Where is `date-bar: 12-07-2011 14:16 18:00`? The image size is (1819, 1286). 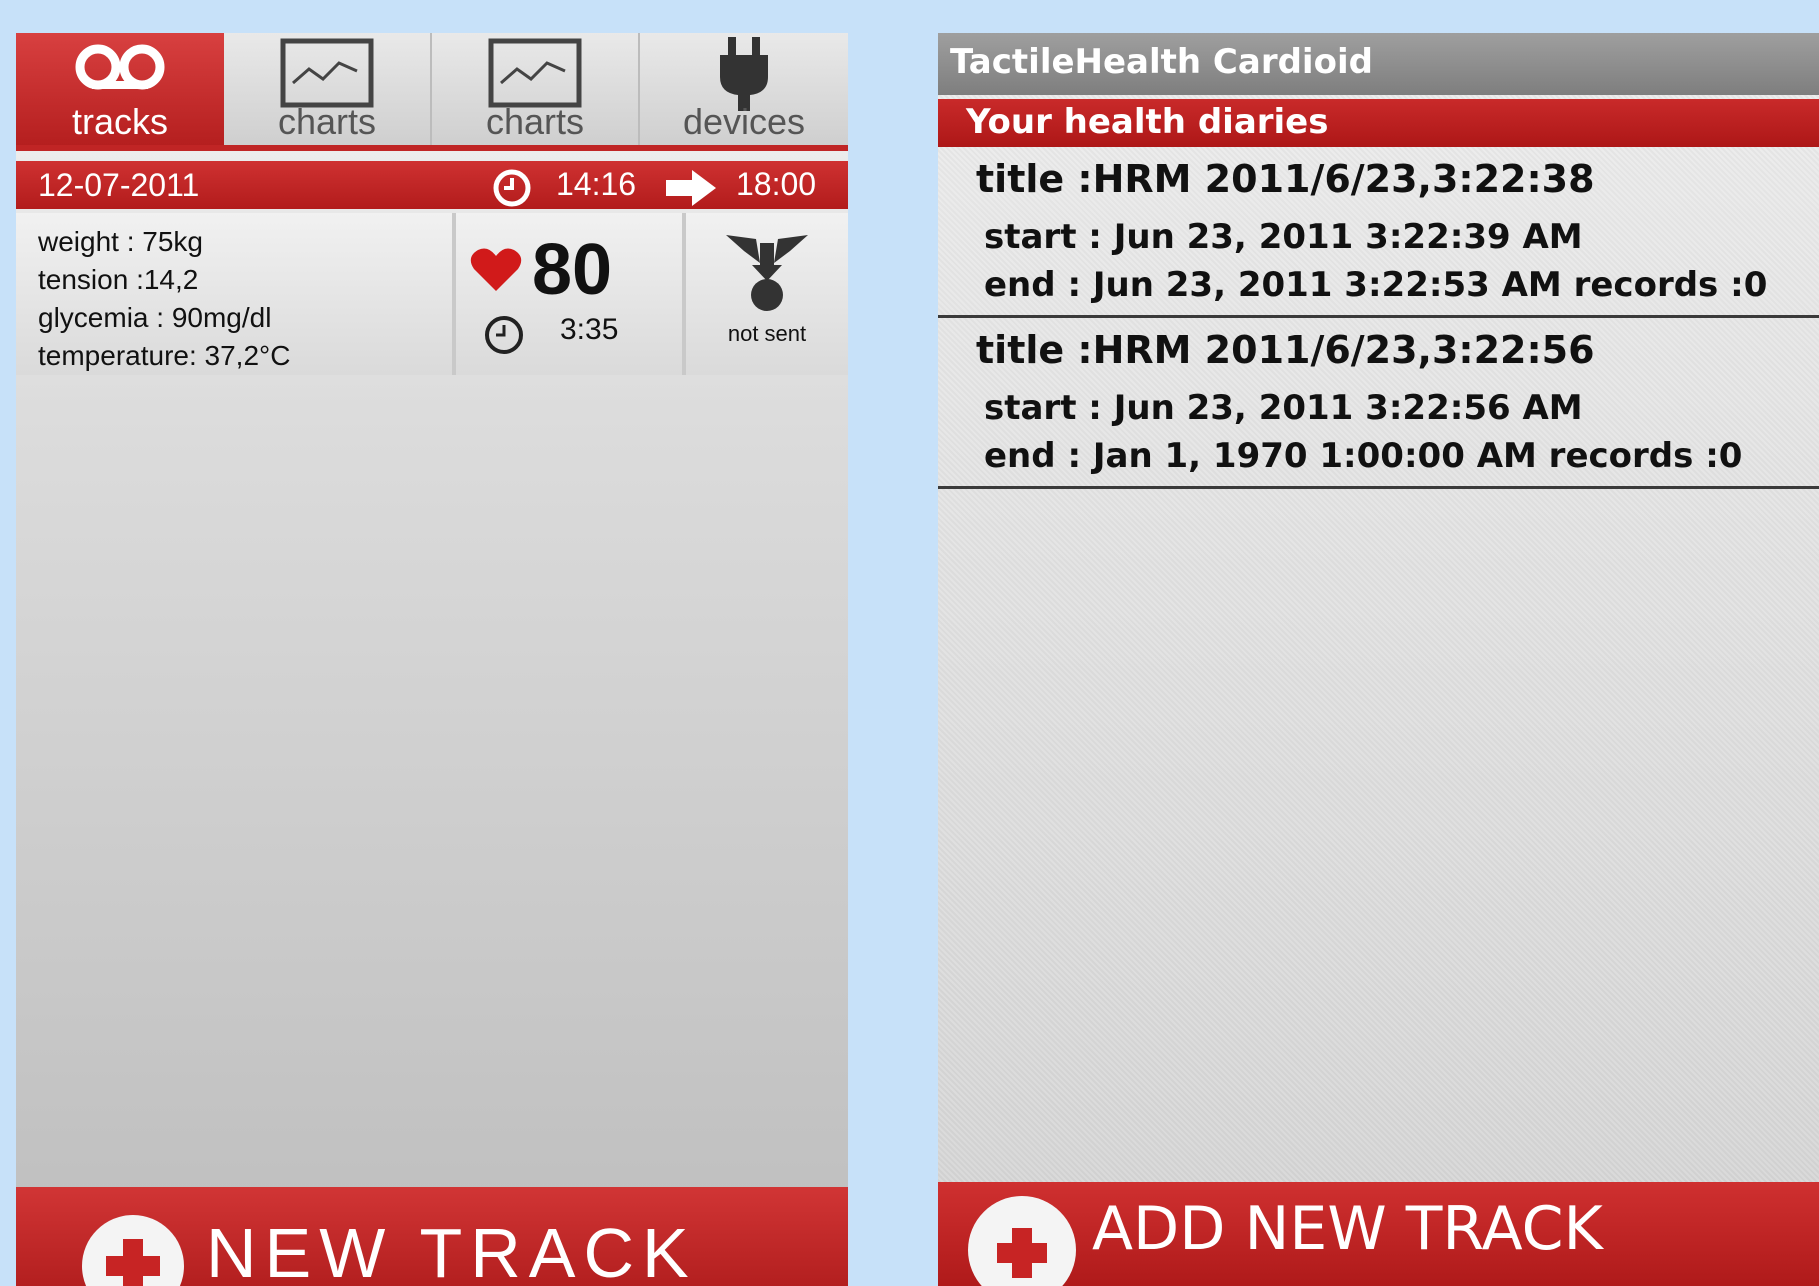 date-bar: 12-07-2011 14:16 18:00 is located at coordinates (432, 185).